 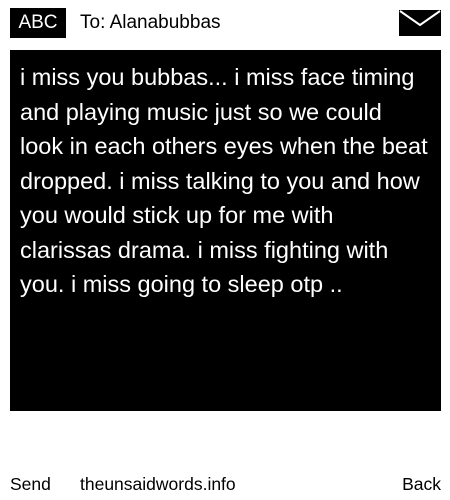 What do you see at coordinates (421, 484) in the screenshot?
I see `back-button: Back` at bounding box center [421, 484].